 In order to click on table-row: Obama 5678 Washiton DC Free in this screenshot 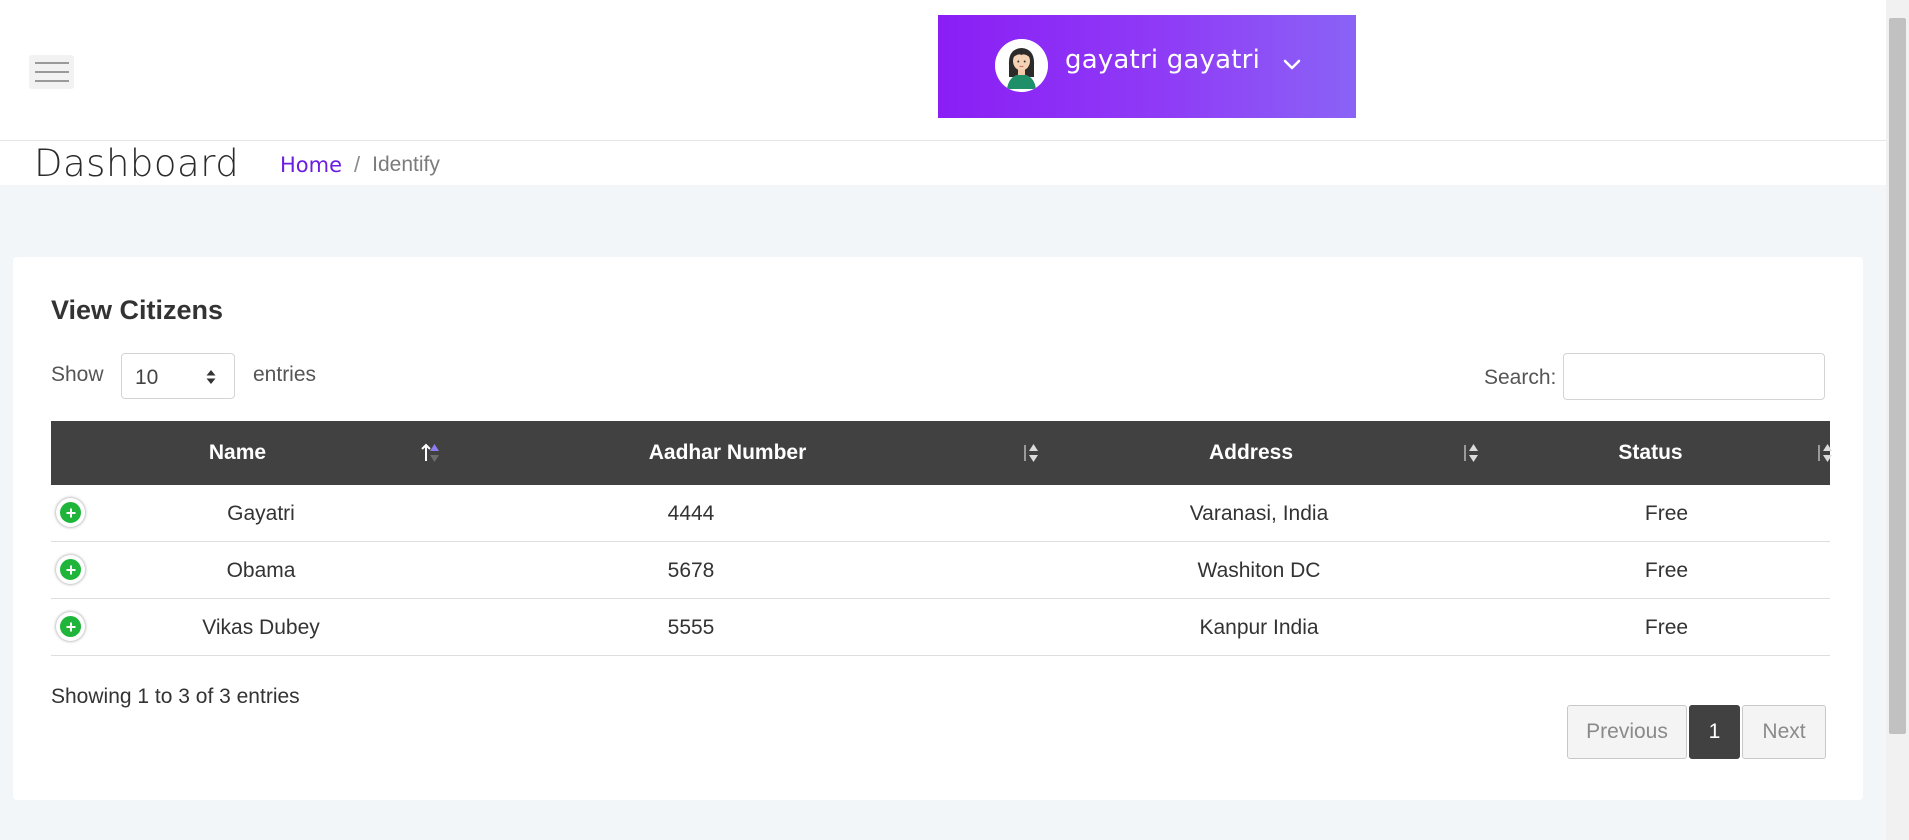, I will do `click(940, 570)`.